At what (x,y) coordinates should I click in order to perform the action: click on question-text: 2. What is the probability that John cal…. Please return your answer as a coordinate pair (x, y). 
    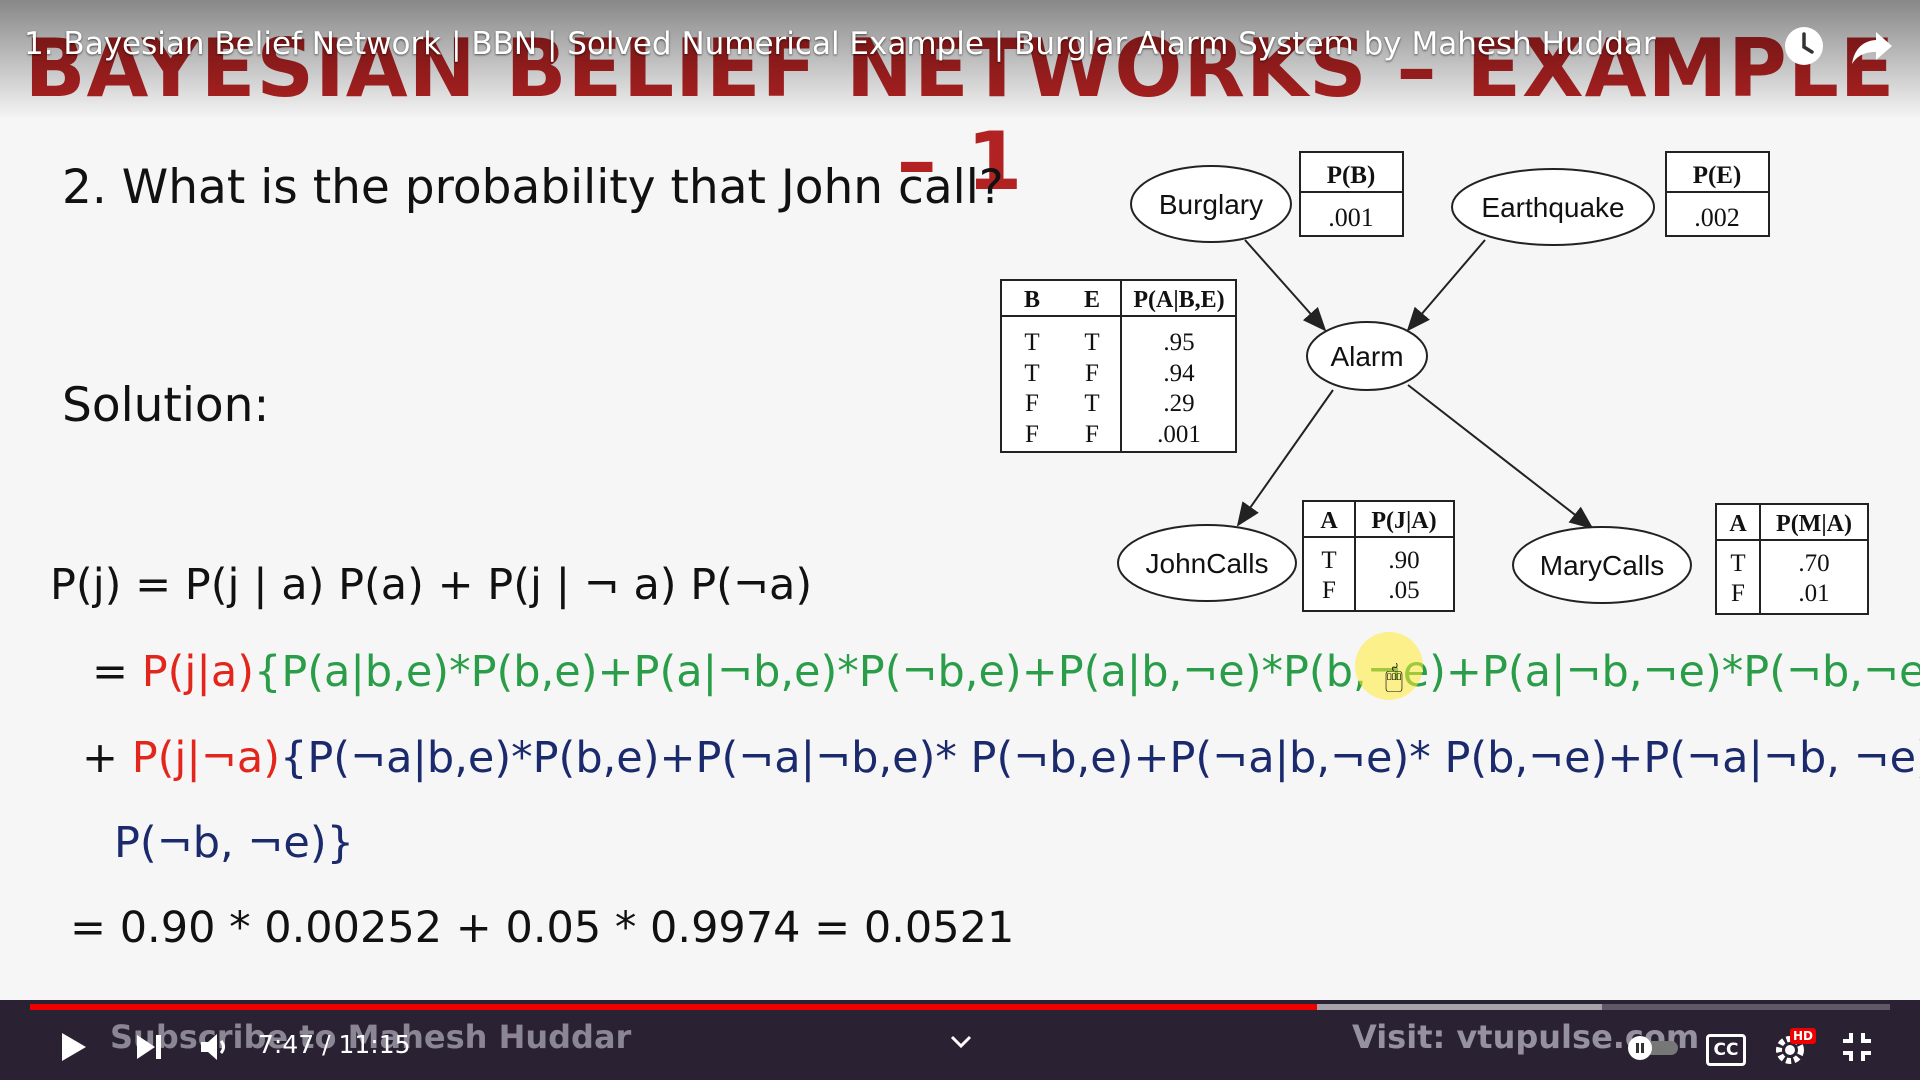
    Looking at the image, I should click on (533, 187).